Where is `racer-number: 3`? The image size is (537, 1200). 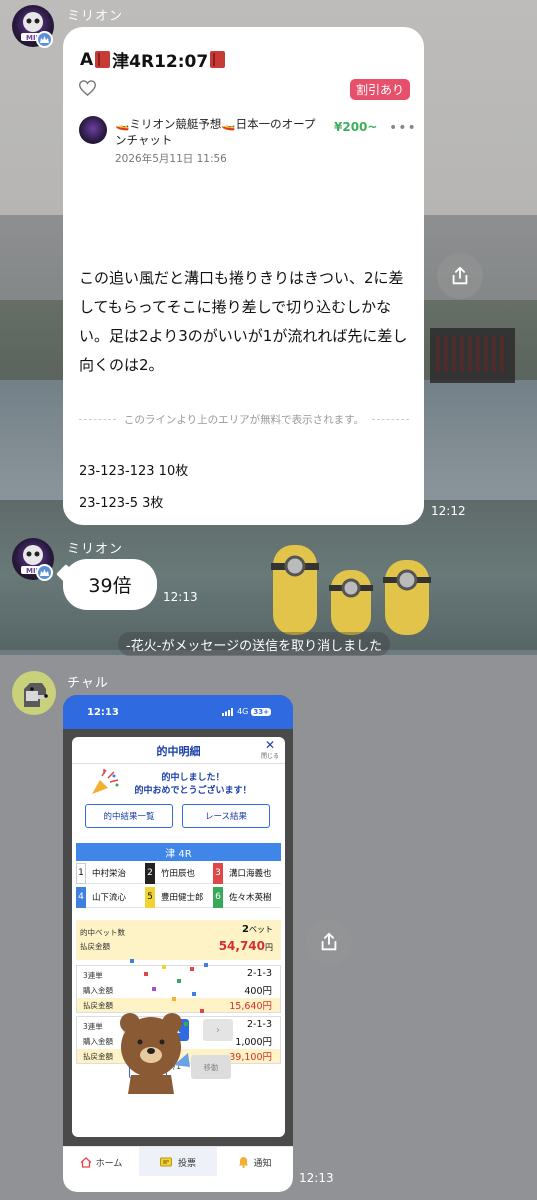
racer-number: 3 is located at coordinates (218, 873).